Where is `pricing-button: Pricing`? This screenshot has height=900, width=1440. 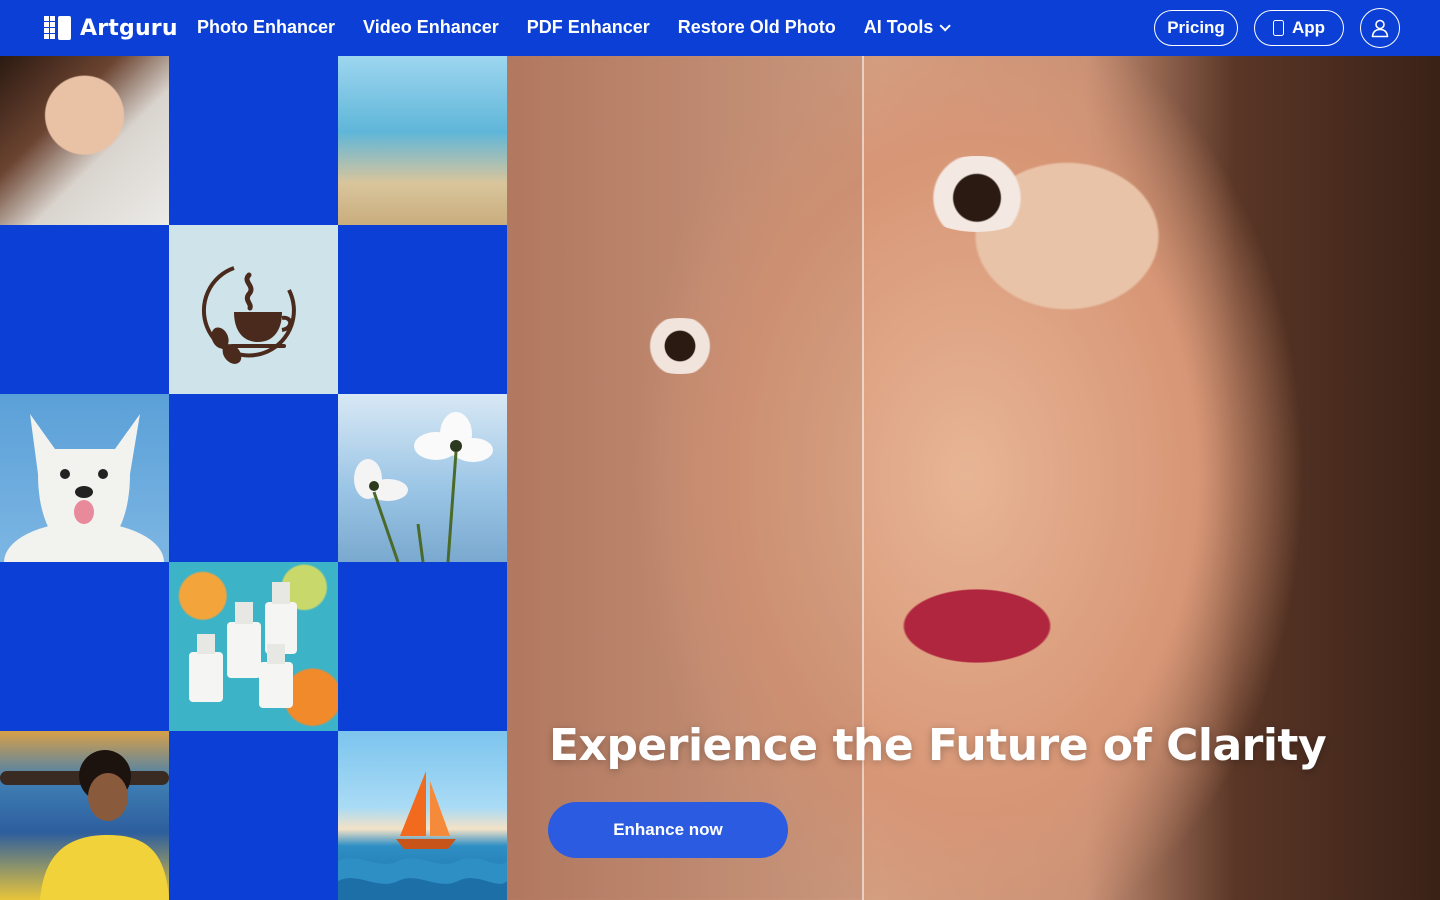 pricing-button: Pricing is located at coordinates (1196, 28).